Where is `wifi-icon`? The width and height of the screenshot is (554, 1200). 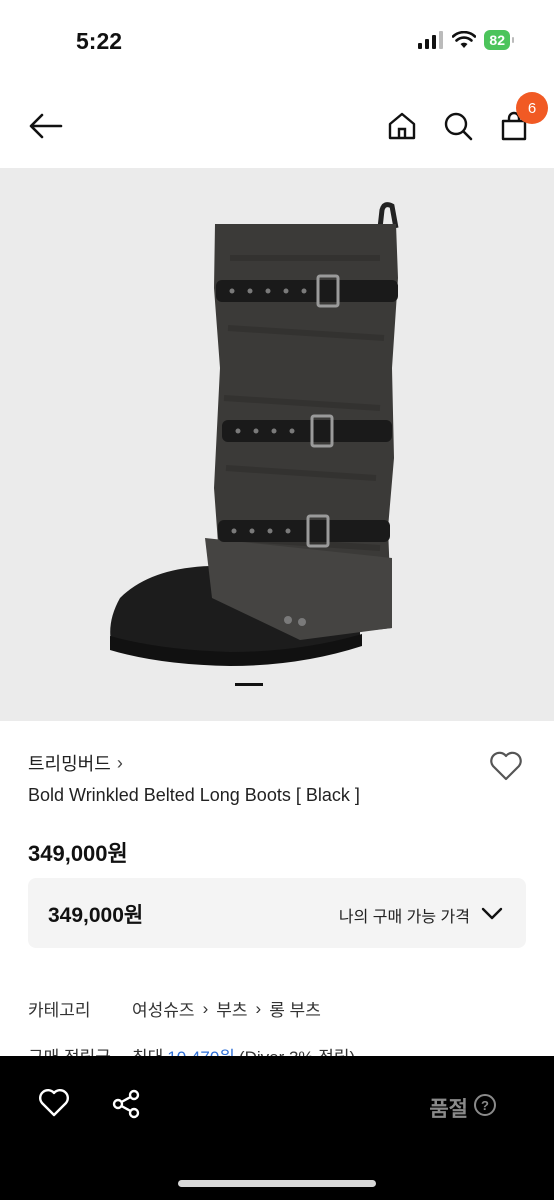
wifi-icon is located at coordinates (464, 39).